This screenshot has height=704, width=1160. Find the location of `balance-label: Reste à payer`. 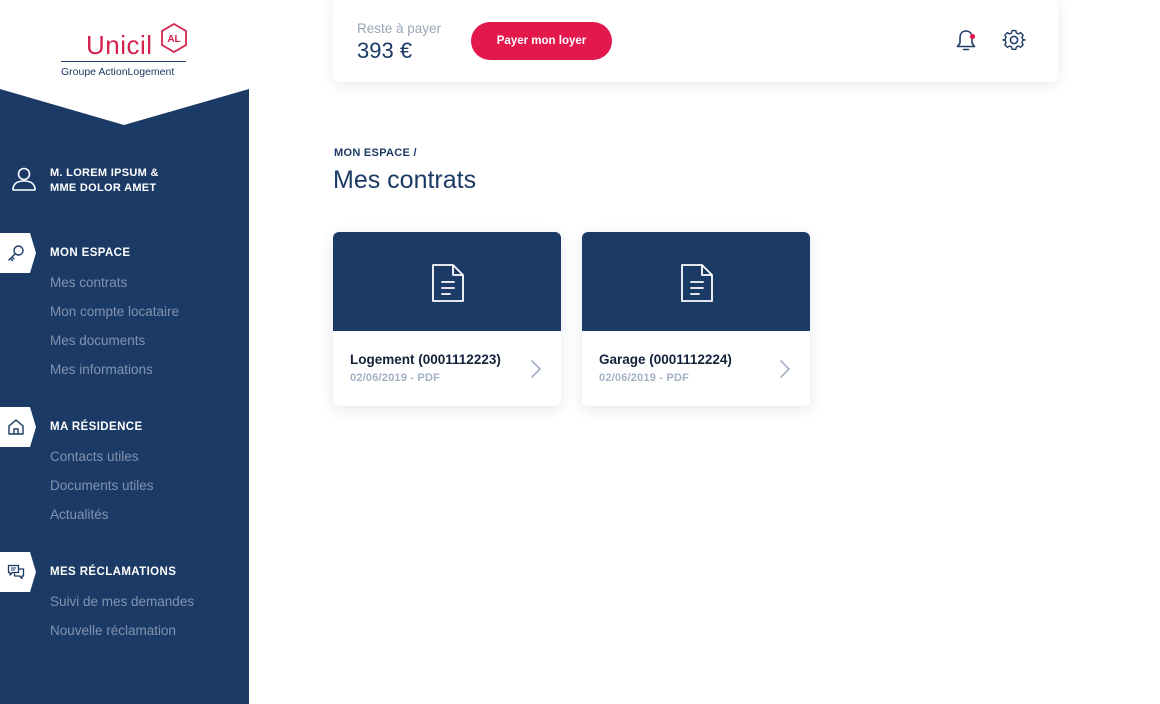

balance-label: Reste à payer is located at coordinates (399, 28).